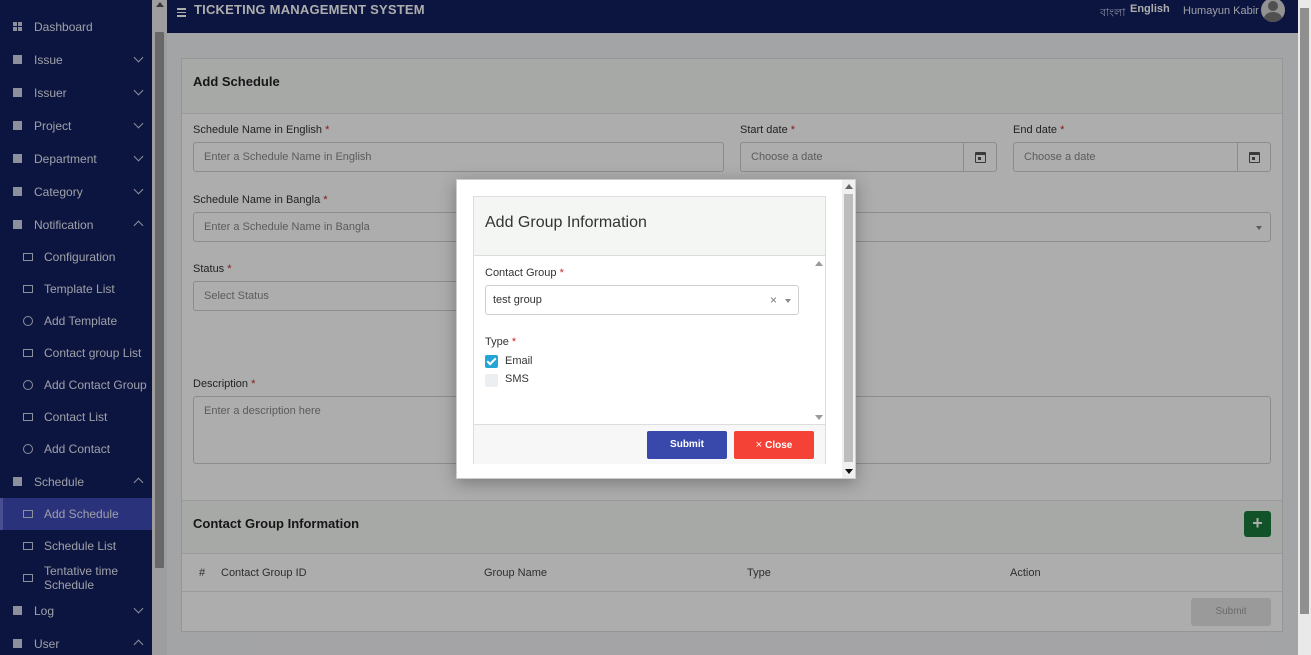  What do you see at coordinates (788, 301) in the screenshot?
I see `caret-down-icon` at bounding box center [788, 301].